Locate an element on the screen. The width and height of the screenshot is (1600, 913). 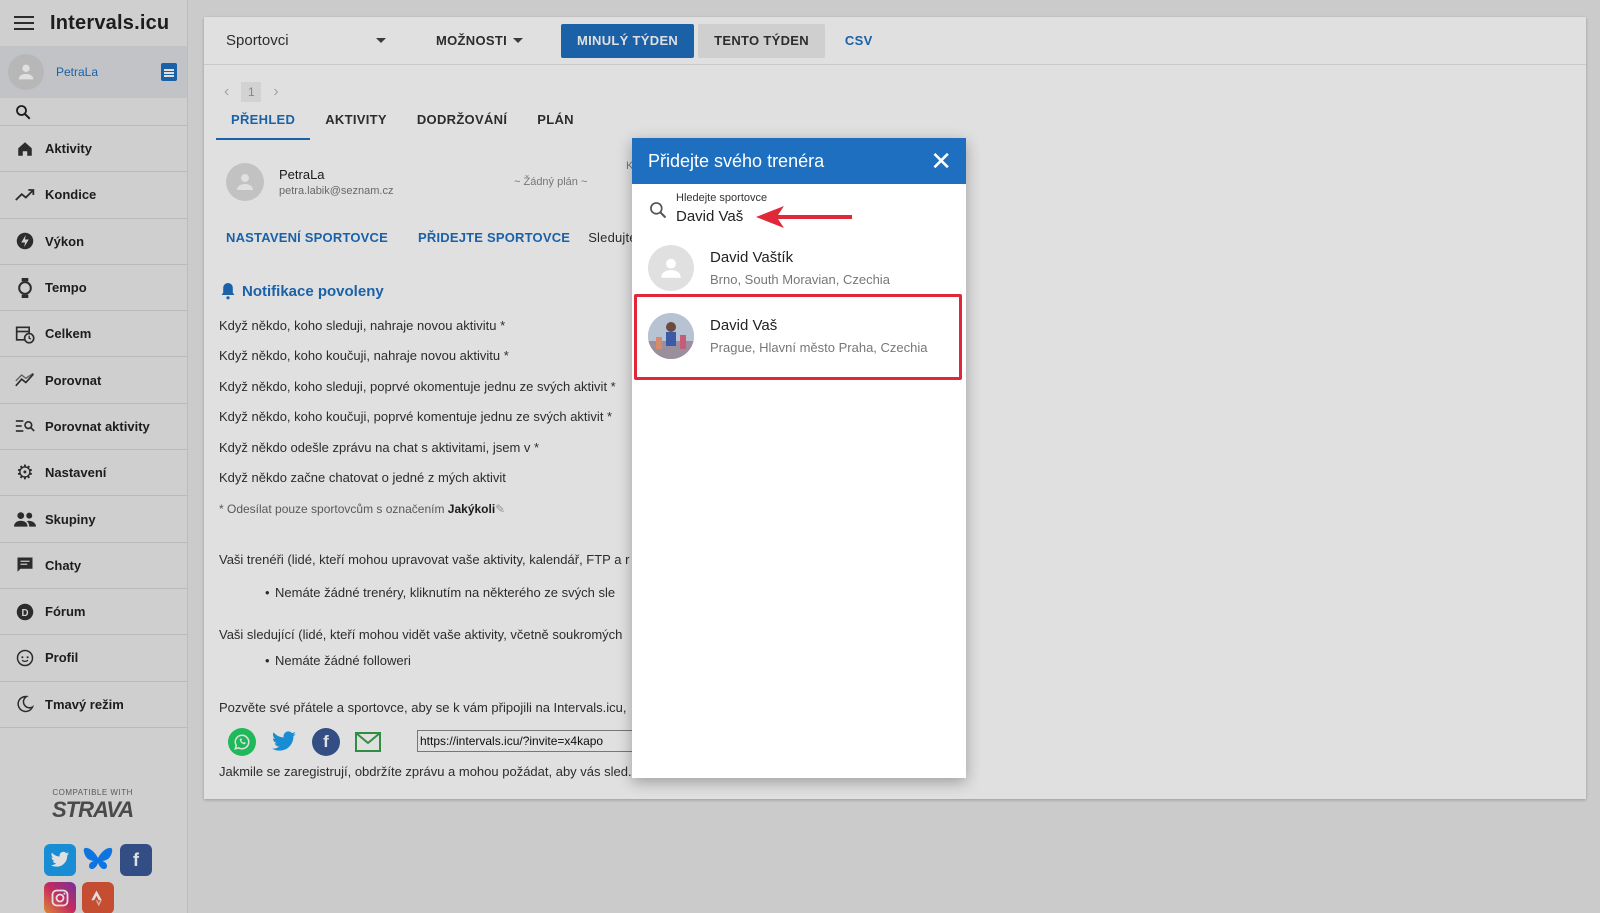
result-name: David Vaštík is located at coordinates (752, 257).